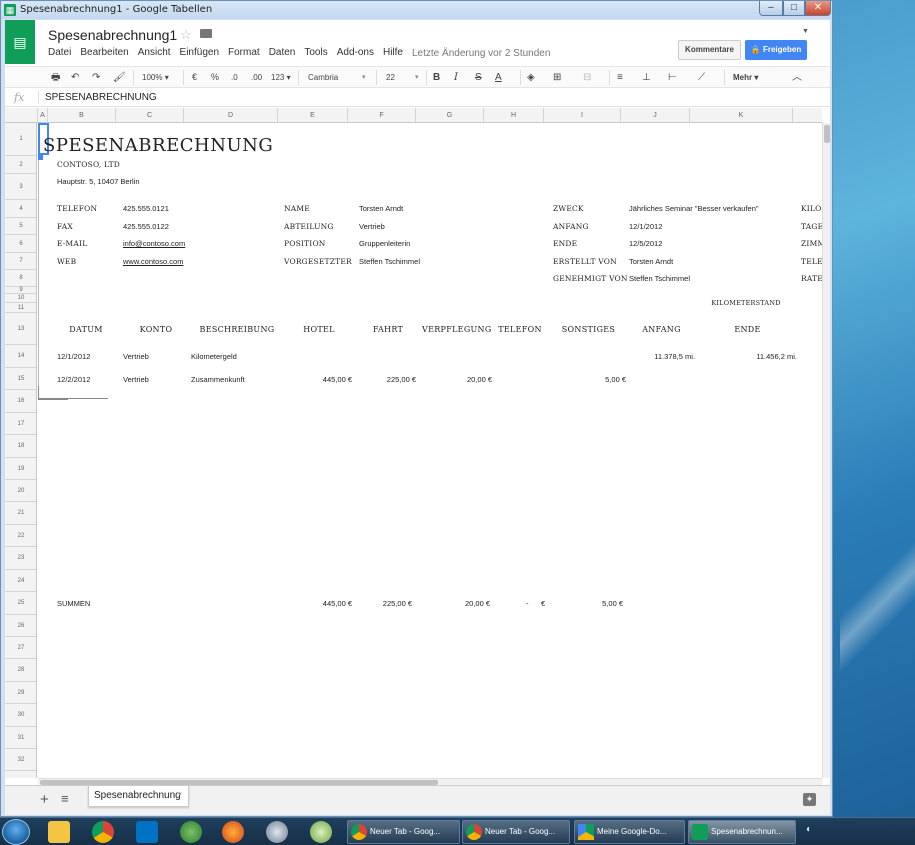 The width and height of the screenshot is (915, 845). What do you see at coordinates (20, 329) in the screenshot?
I see `row-header: 13` at bounding box center [20, 329].